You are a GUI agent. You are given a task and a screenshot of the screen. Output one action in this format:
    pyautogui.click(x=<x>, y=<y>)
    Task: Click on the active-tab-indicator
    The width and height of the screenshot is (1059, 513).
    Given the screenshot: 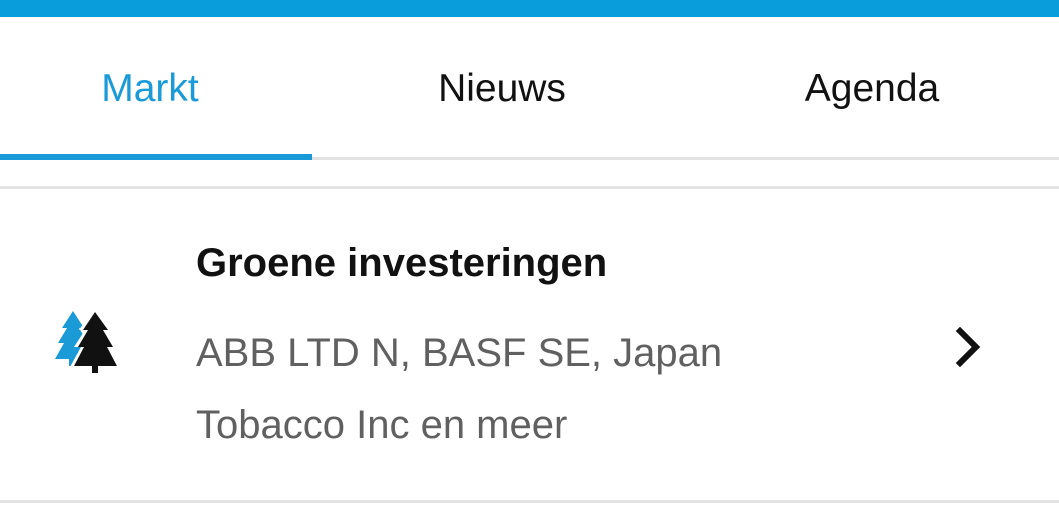 What is the action you would take?
    pyautogui.click(x=156, y=157)
    